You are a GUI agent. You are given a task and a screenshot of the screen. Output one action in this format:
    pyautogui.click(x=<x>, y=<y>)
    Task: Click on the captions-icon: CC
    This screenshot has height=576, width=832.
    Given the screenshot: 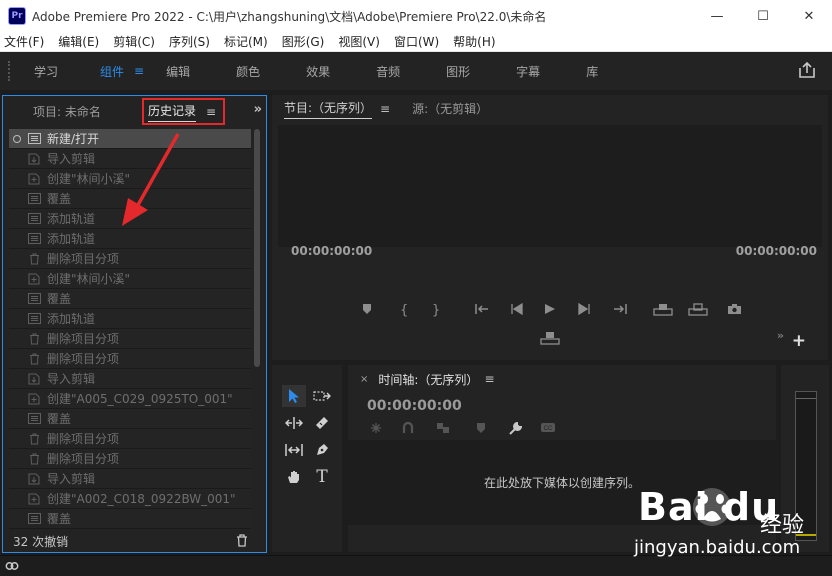 What is the action you would take?
    pyautogui.click(x=548, y=427)
    